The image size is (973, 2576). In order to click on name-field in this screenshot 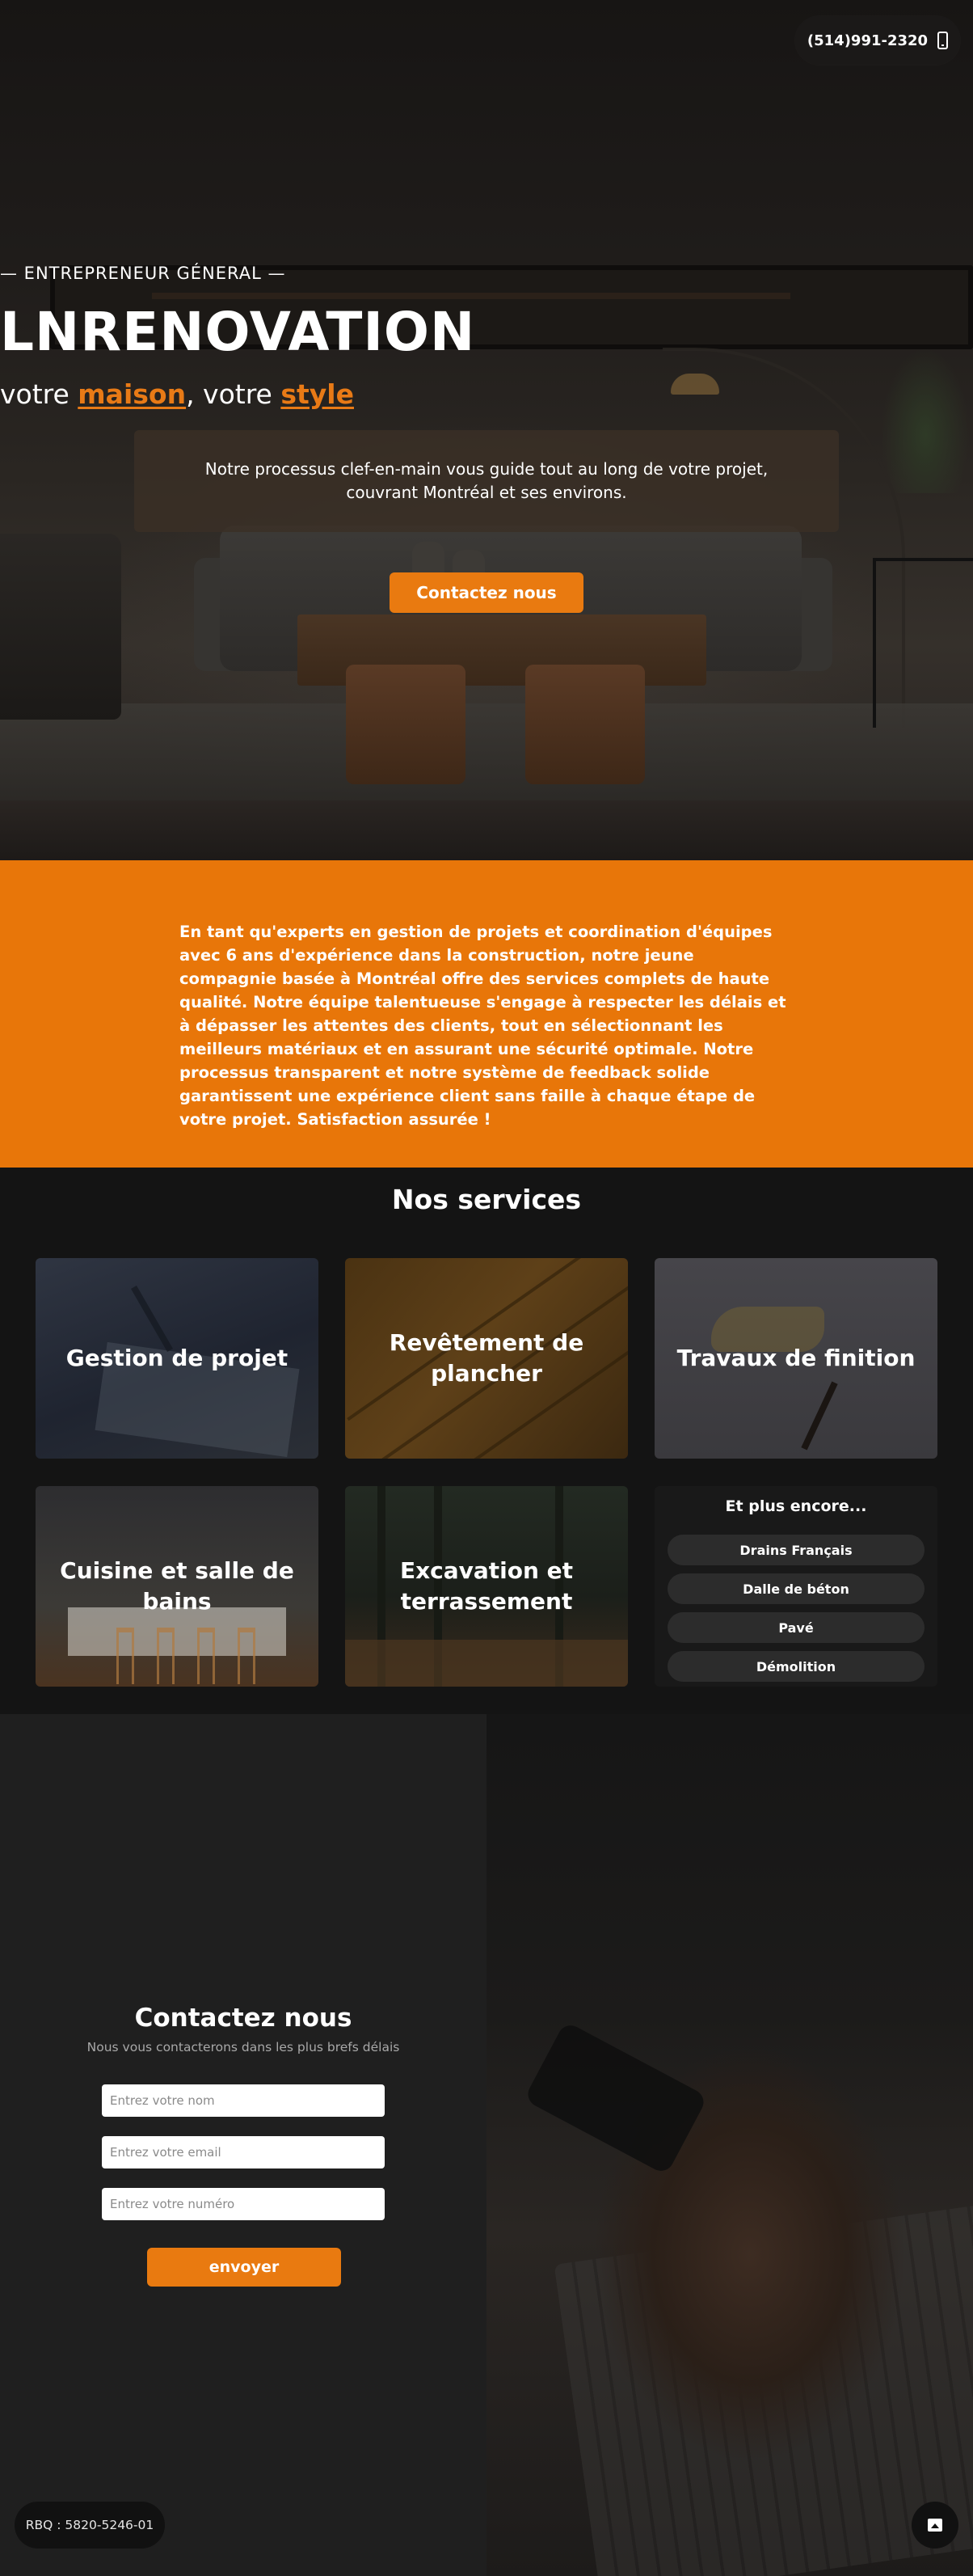, I will do `click(244, 2100)`.